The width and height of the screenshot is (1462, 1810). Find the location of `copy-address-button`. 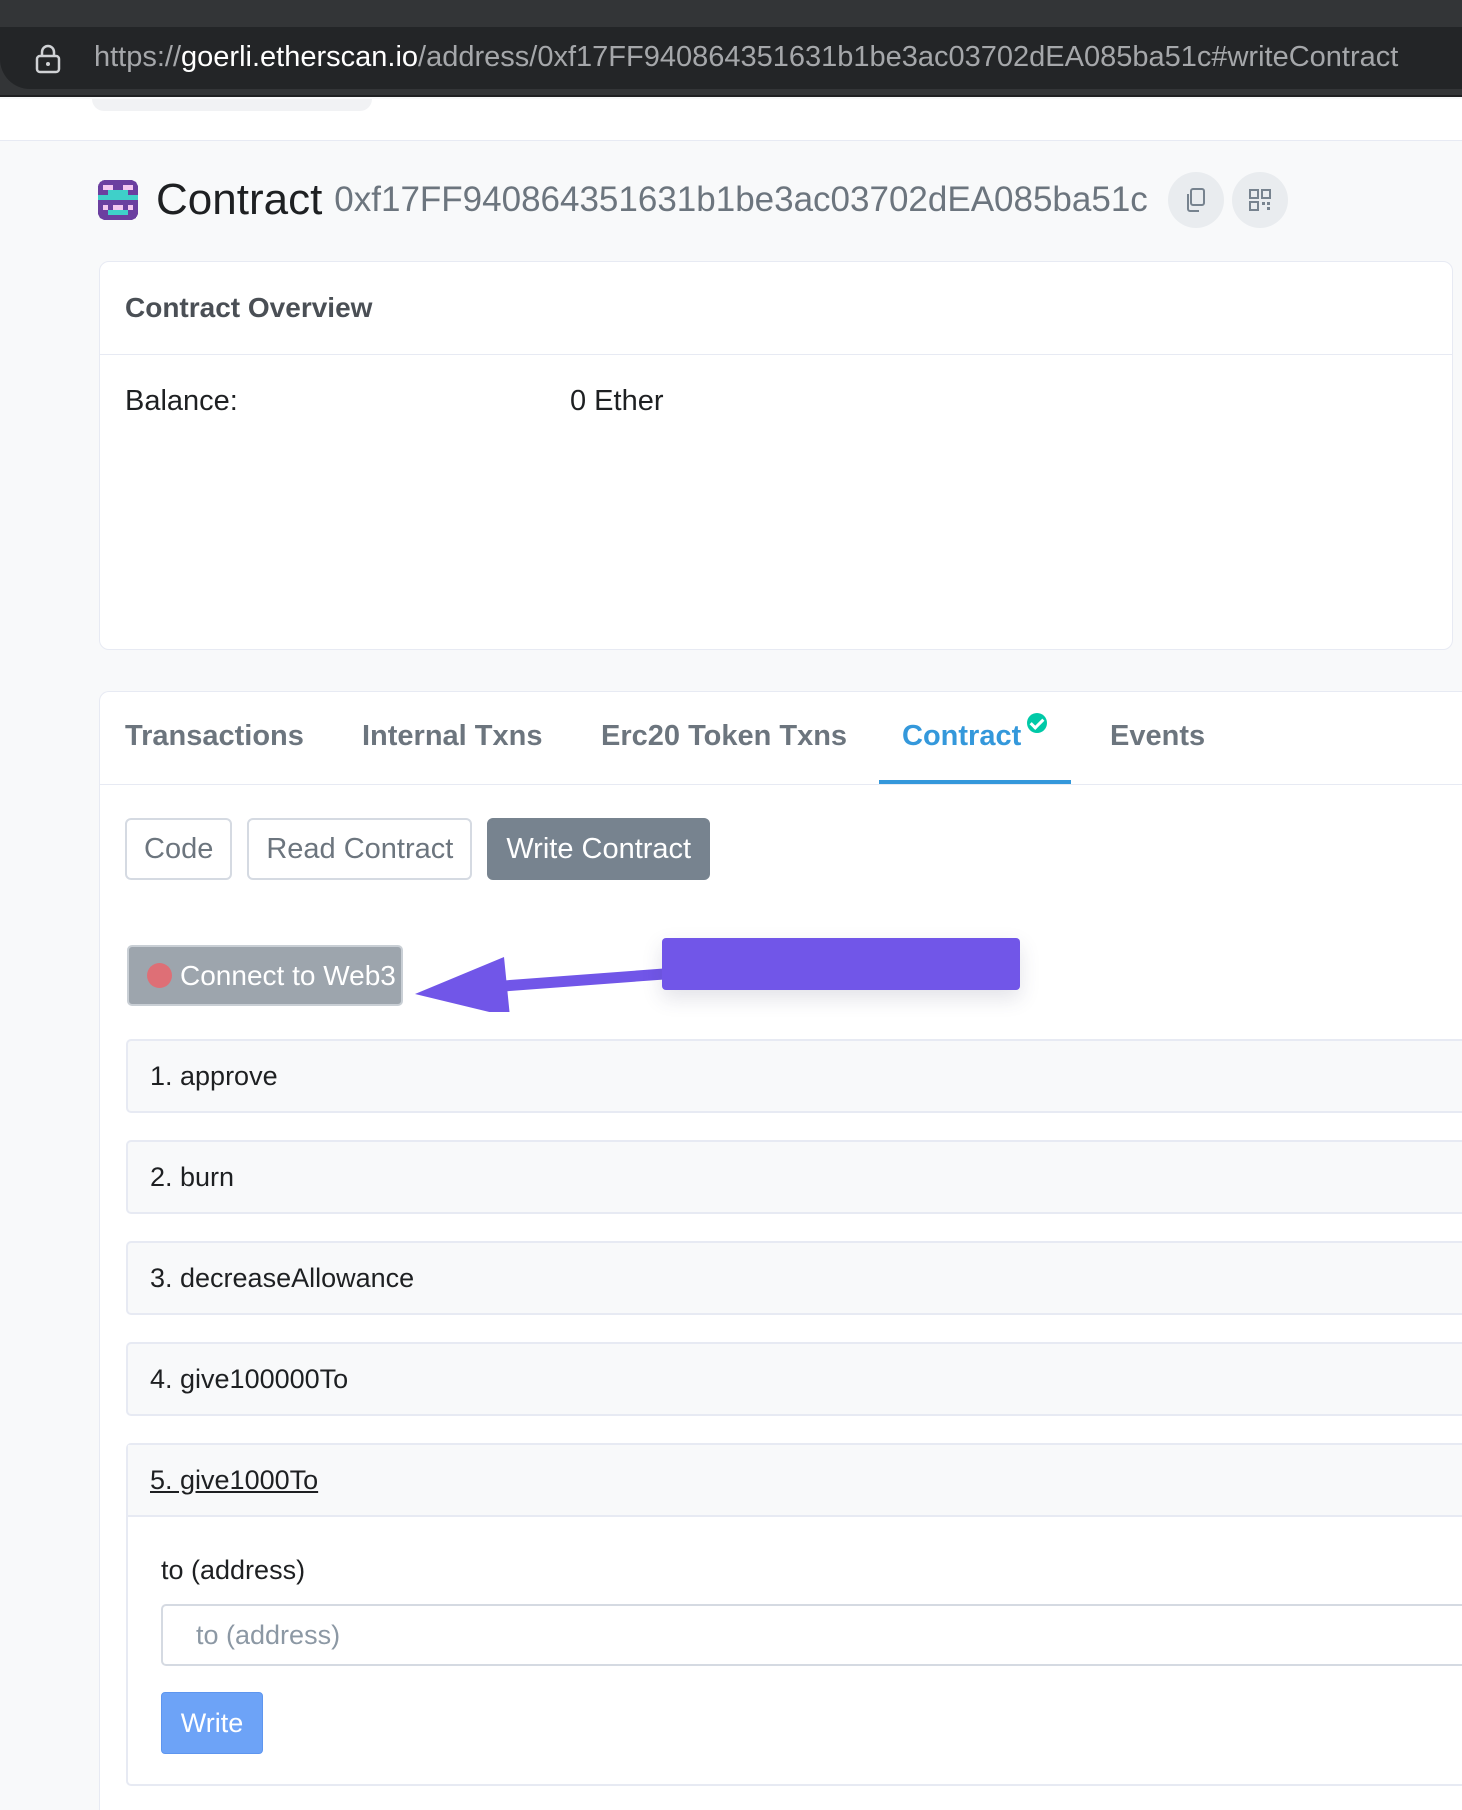

copy-address-button is located at coordinates (1195, 200).